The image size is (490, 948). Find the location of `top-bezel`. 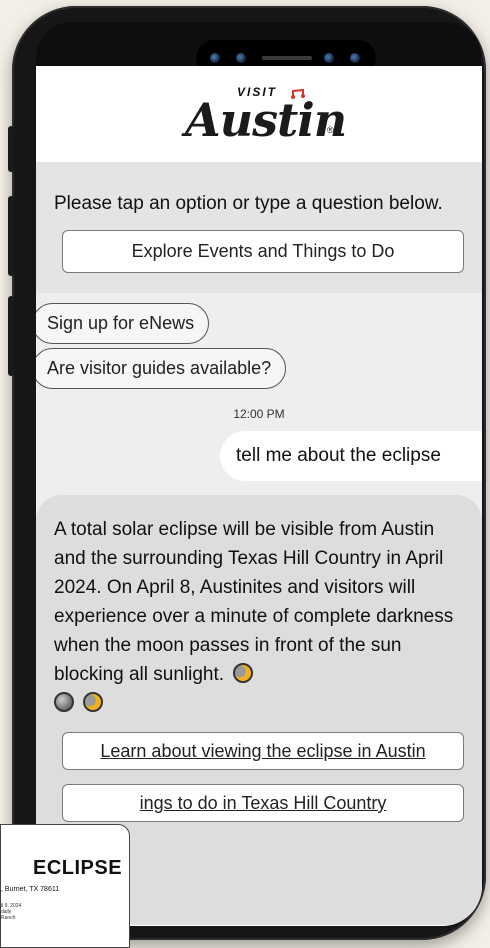

top-bezel is located at coordinates (259, 49).